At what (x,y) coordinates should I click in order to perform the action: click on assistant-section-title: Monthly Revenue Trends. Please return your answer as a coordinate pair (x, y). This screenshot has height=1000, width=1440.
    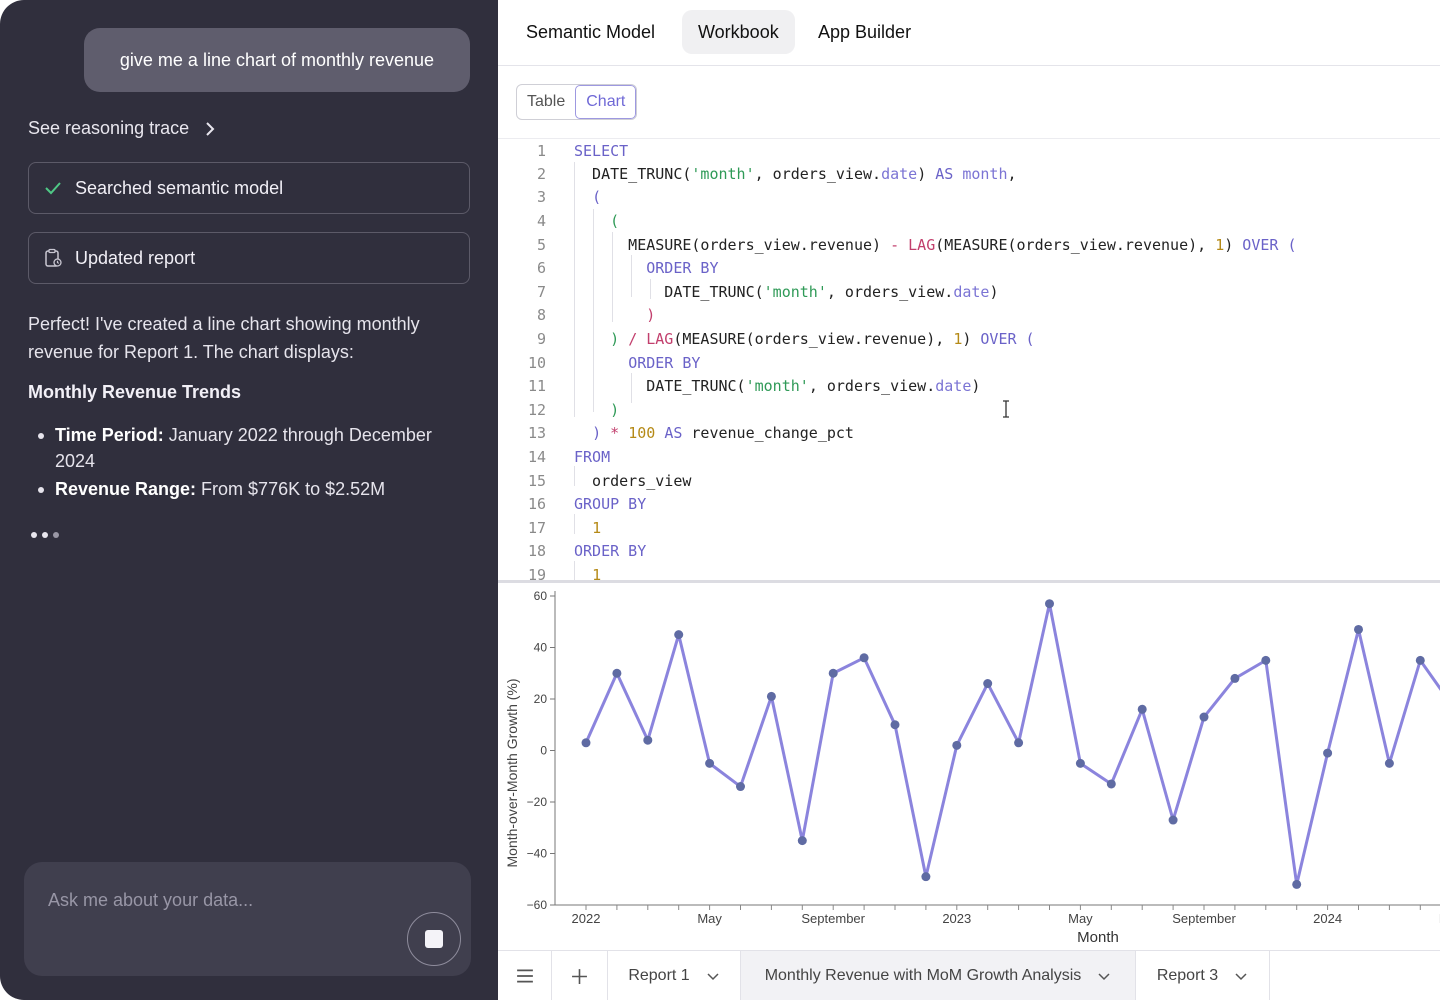
    Looking at the image, I should click on (135, 392).